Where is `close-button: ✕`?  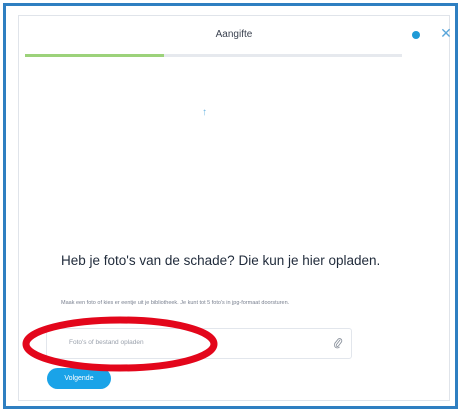 close-button: ✕ is located at coordinates (446, 33).